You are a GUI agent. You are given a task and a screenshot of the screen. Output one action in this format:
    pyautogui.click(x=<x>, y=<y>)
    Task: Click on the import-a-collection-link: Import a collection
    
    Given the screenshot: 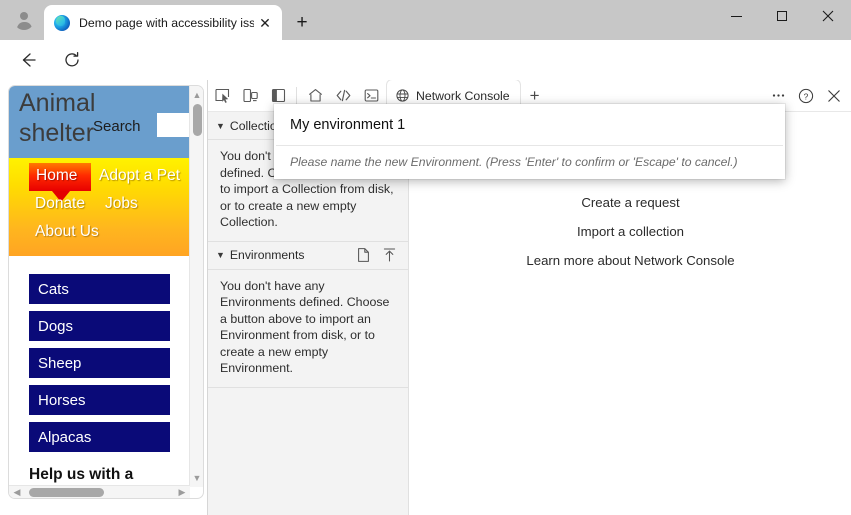 What is the action you would take?
    pyautogui.click(x=630, y=231)
    